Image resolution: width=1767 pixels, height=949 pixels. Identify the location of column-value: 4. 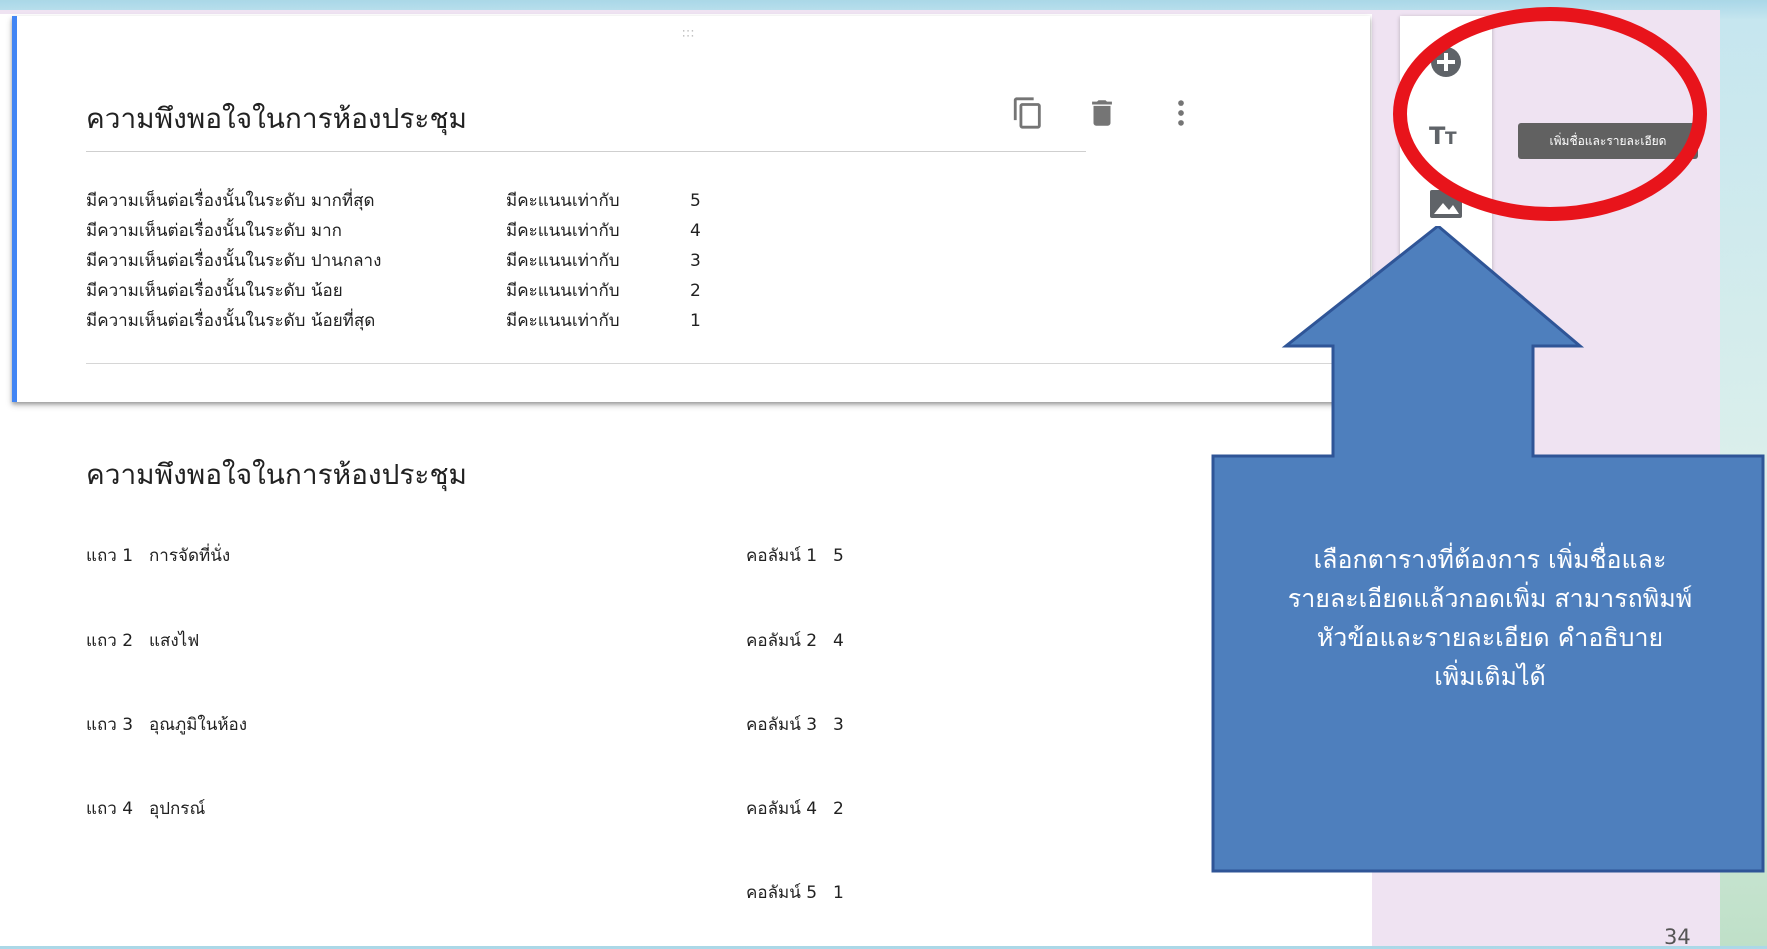
(838, 641).